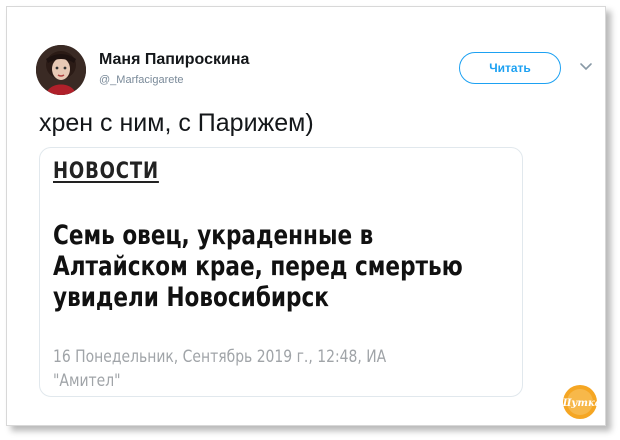 The image size is (620, 440). I want to click on avatar, so click(61, 70).